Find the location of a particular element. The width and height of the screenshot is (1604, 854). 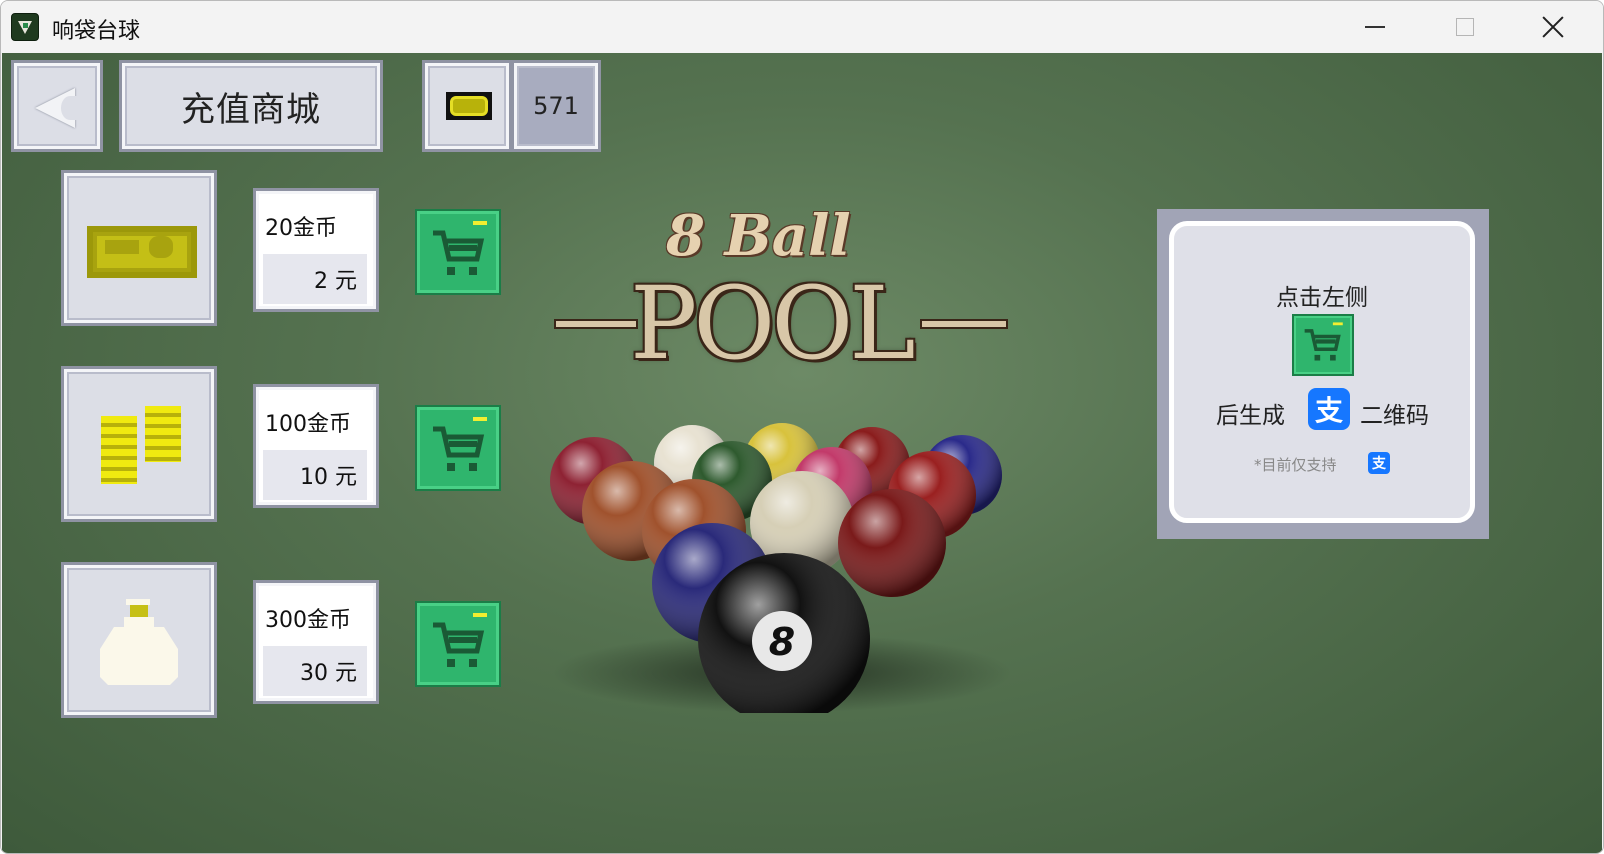

buy-button-20-coins is located at coordinates (458, 252).